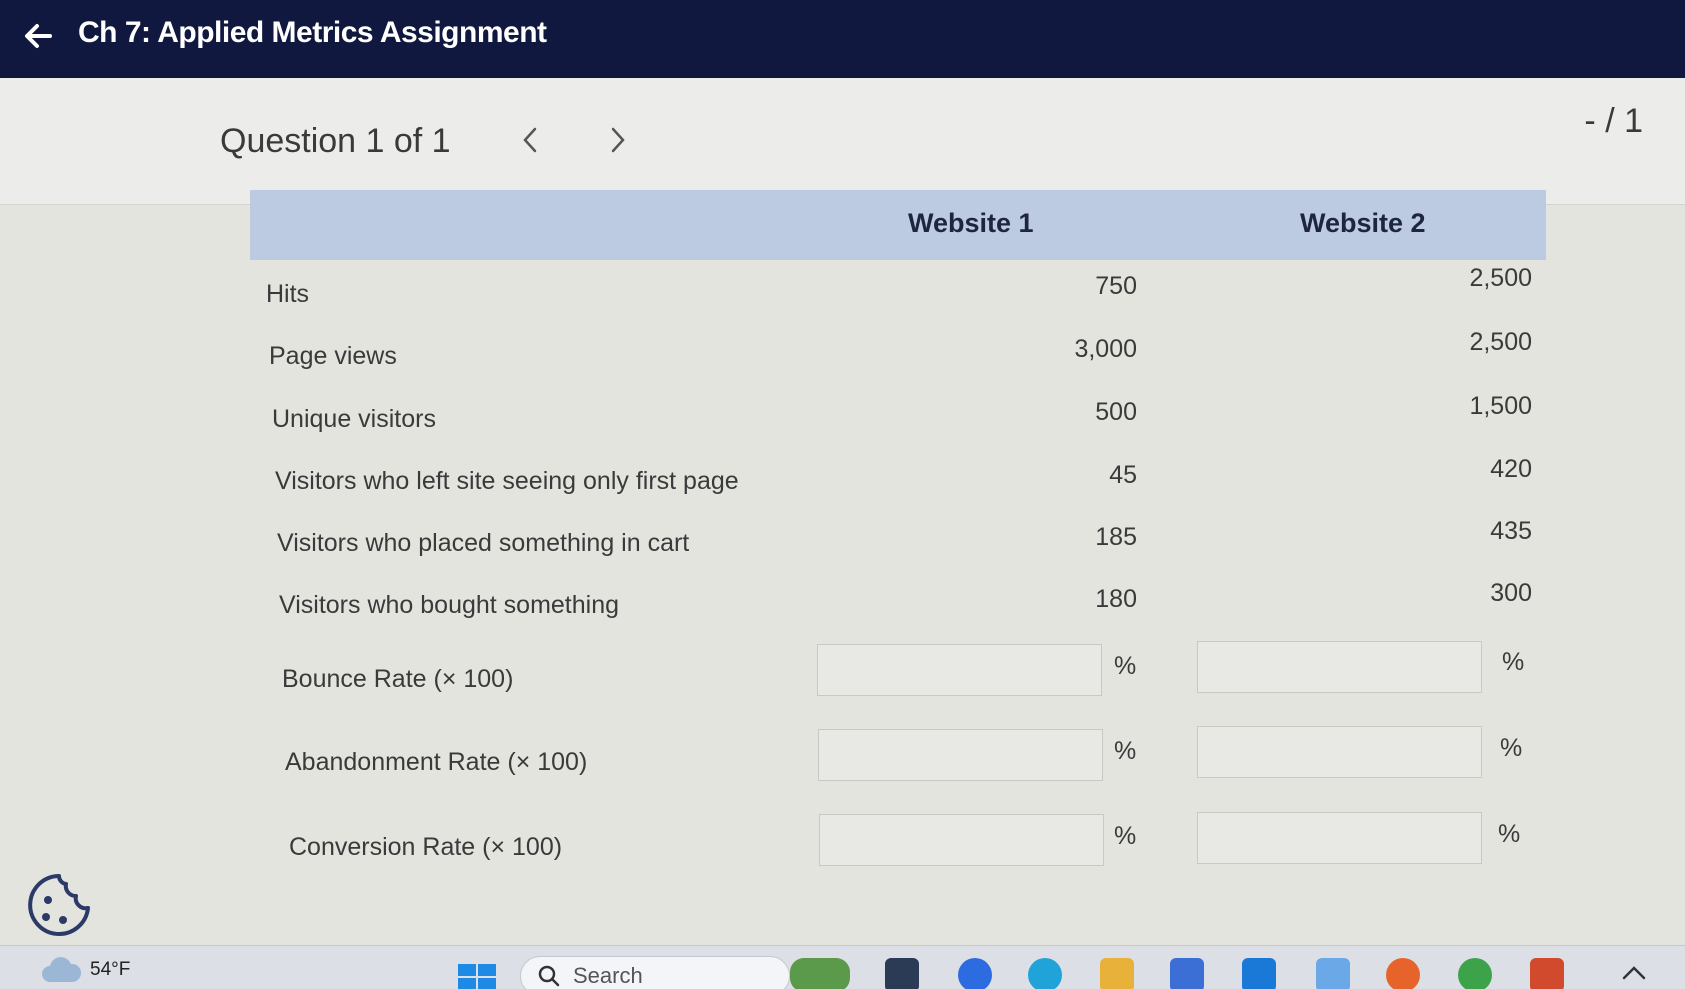 The height and width of the screenshot is (989, 1685). Describe the element at coordinates (971, 223) in the screenshot. I see `column-header-website-1: Website 1` at that location.